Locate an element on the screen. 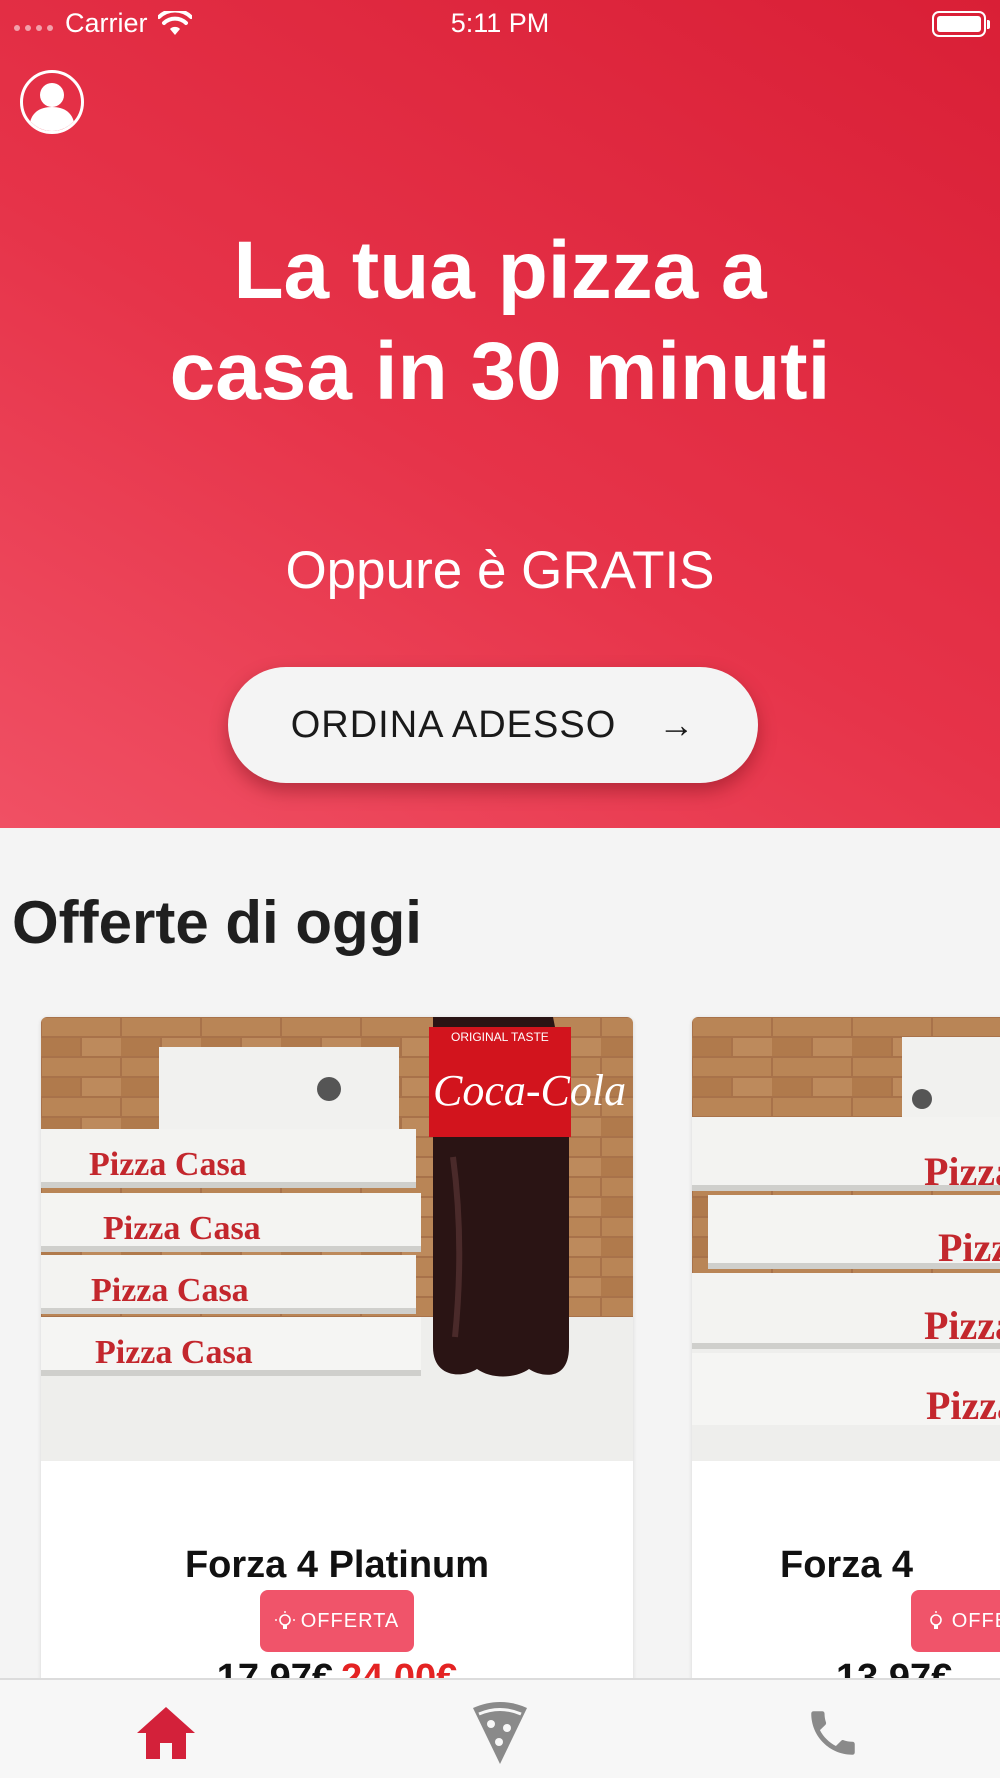  hero-title: La tua pizza a casa in 30 minuti is located at coordinates (500, 321).